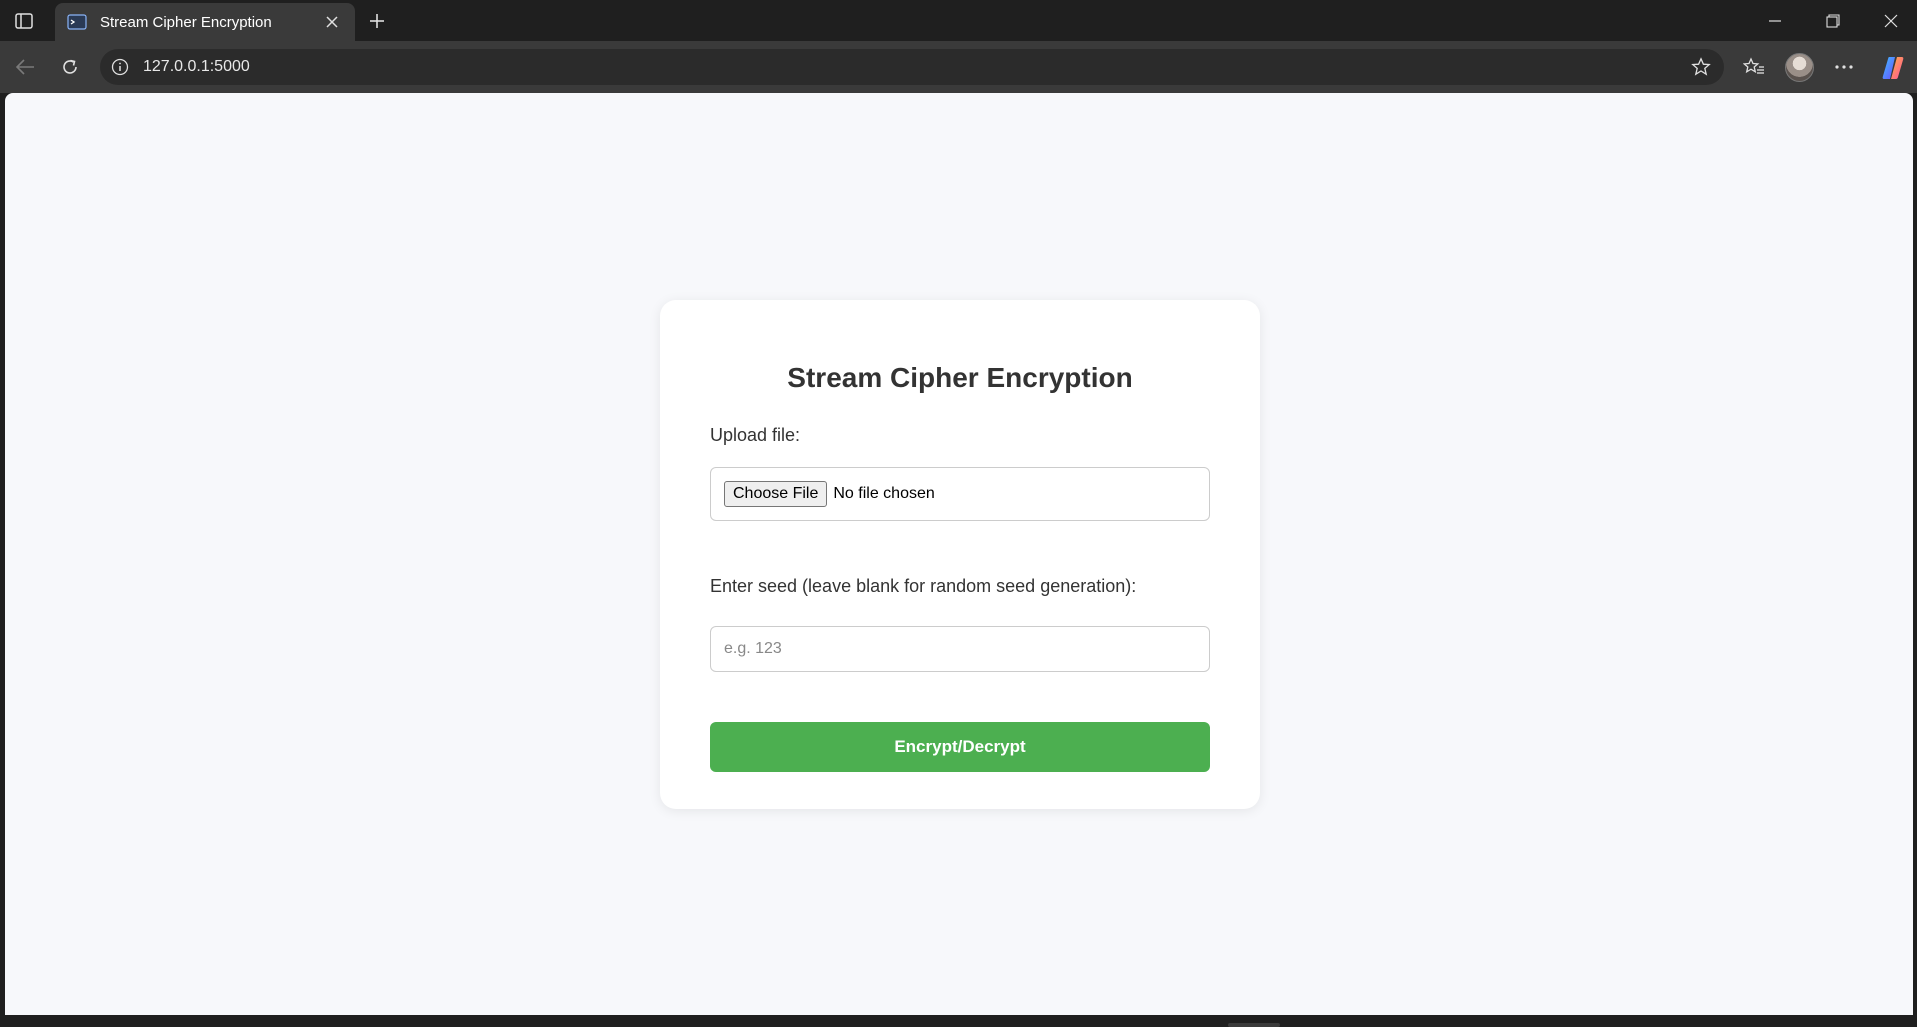 This screenshot has height=1027, width=1917. I want to click on address-bar: 127.0.0.1:5000, so click(912, 67).